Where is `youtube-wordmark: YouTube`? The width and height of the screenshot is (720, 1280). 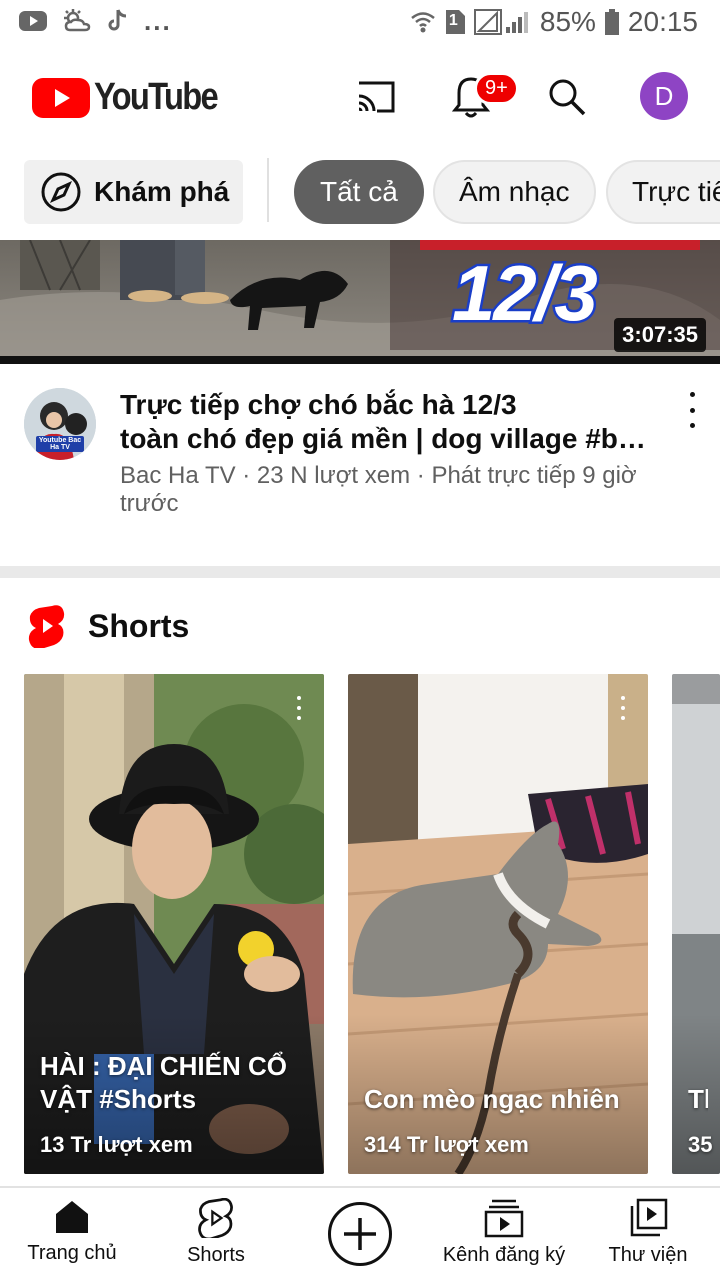
youtube-wordmark: YouTube is located at coordinates (156, 97).